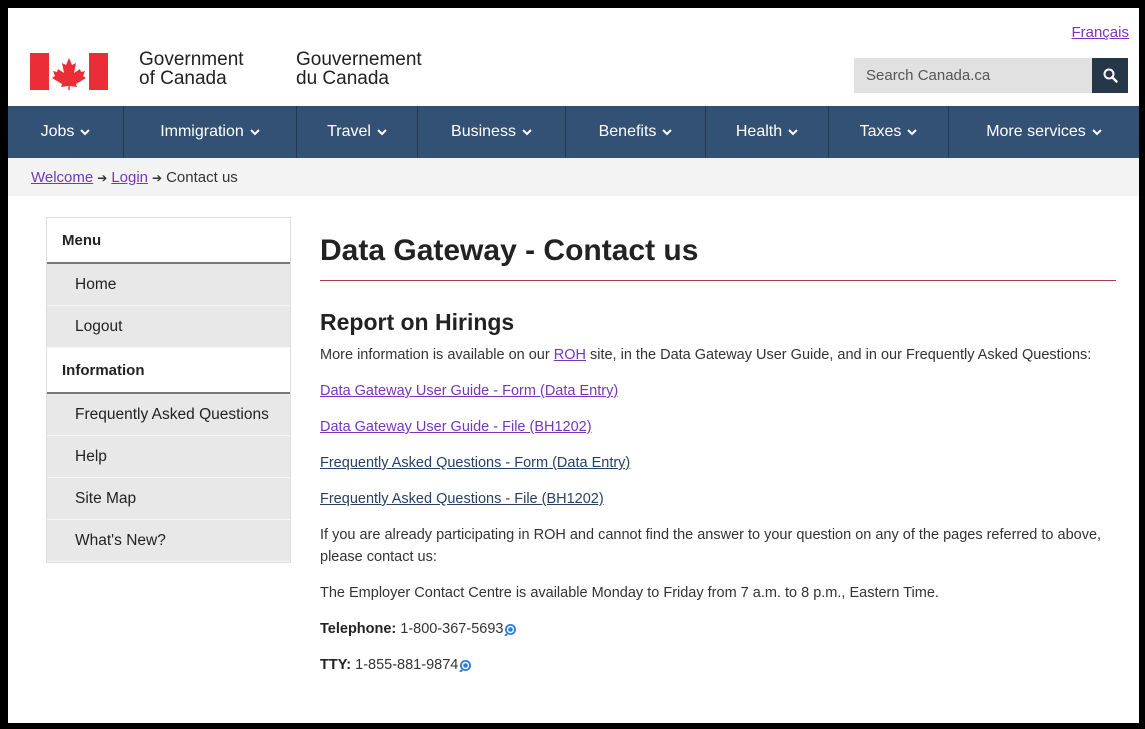 This screenshot has width=1145, height=729. I want to click on section-title: Report on Hirings, so click(417, 322).